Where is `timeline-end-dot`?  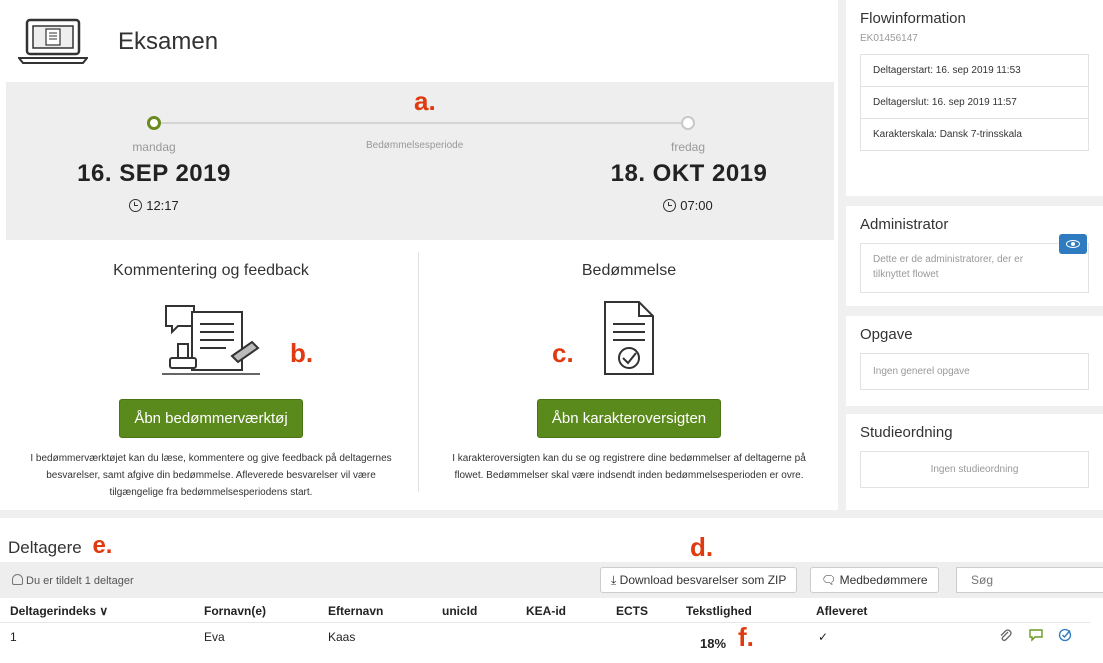 timeline-end-dot is located at coordinates (688, 123).